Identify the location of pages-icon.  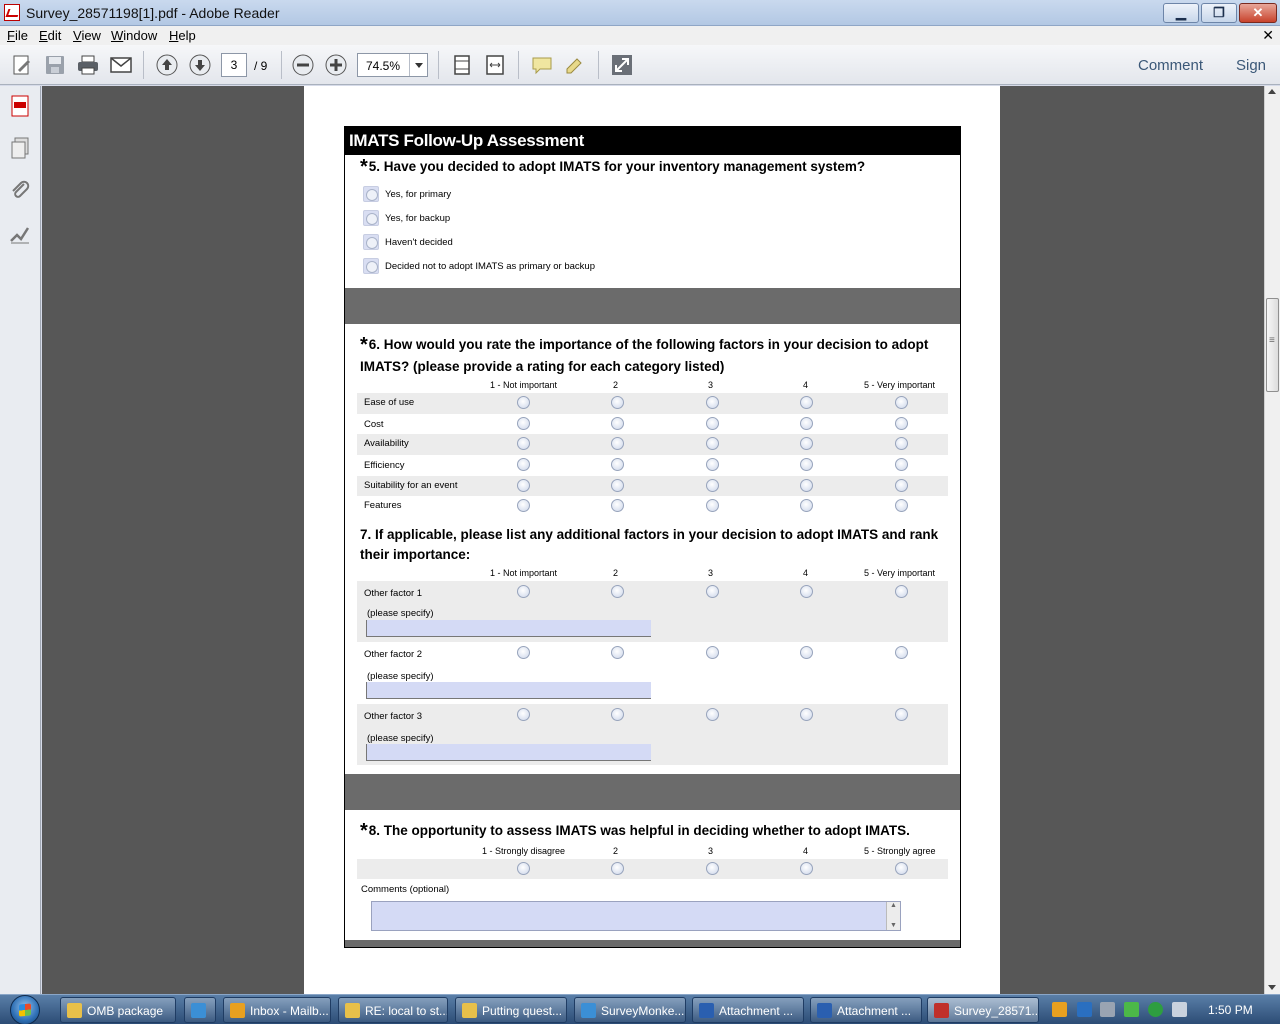
(20, 148).